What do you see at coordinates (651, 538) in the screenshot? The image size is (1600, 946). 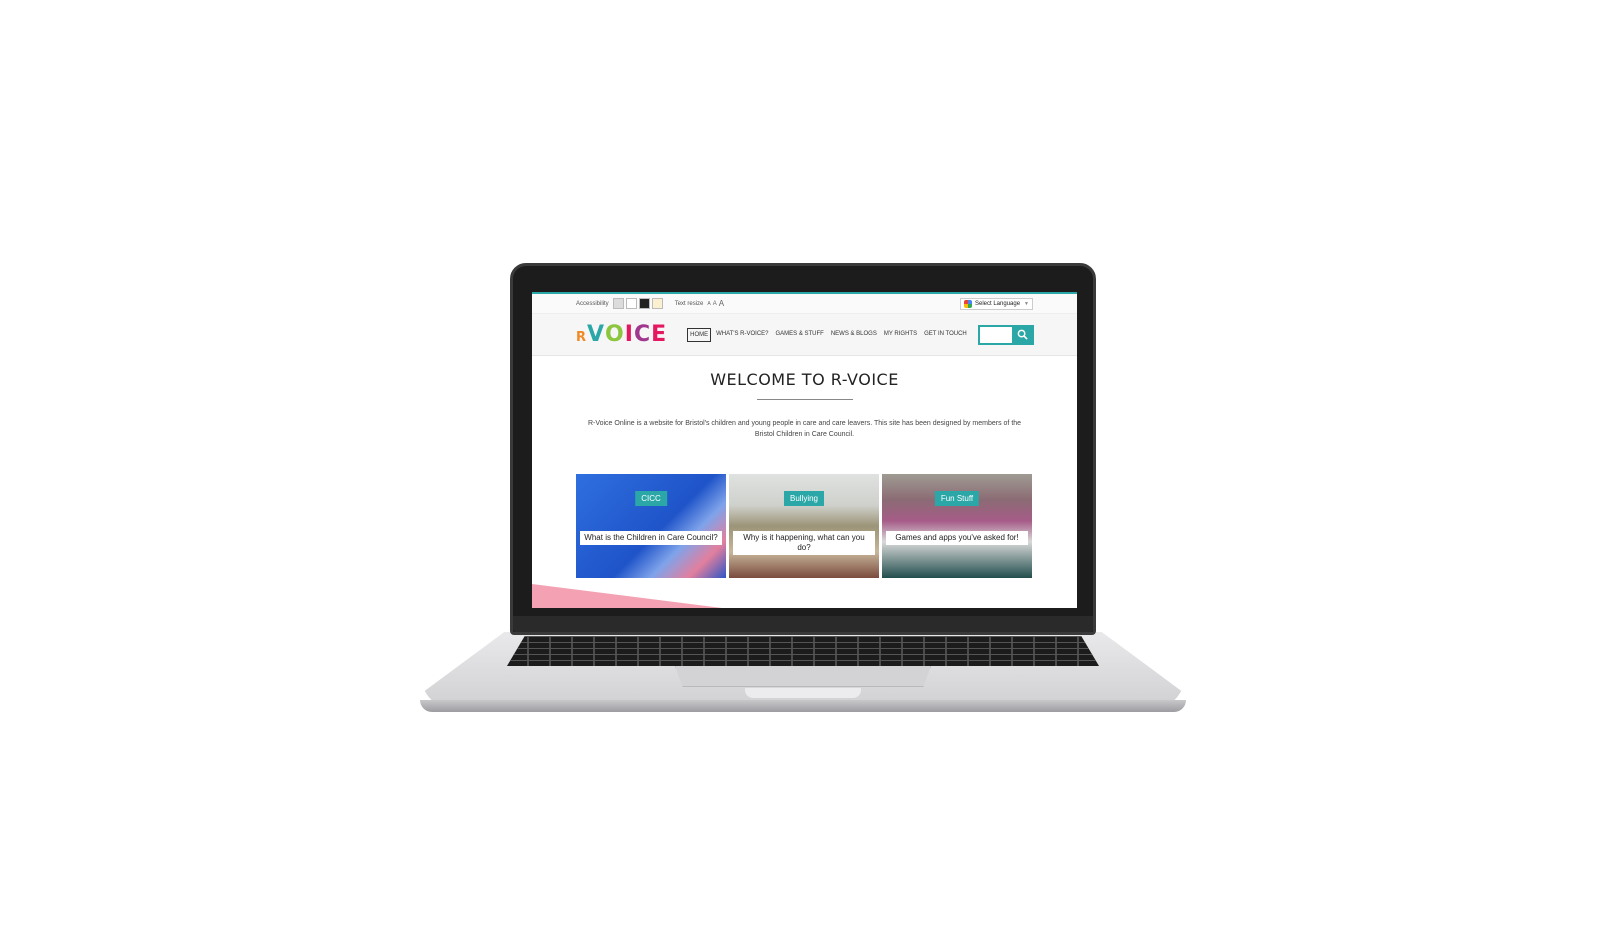 I see `card-caption: What is the Children in Care Council?` at bounding box center [651, 538].